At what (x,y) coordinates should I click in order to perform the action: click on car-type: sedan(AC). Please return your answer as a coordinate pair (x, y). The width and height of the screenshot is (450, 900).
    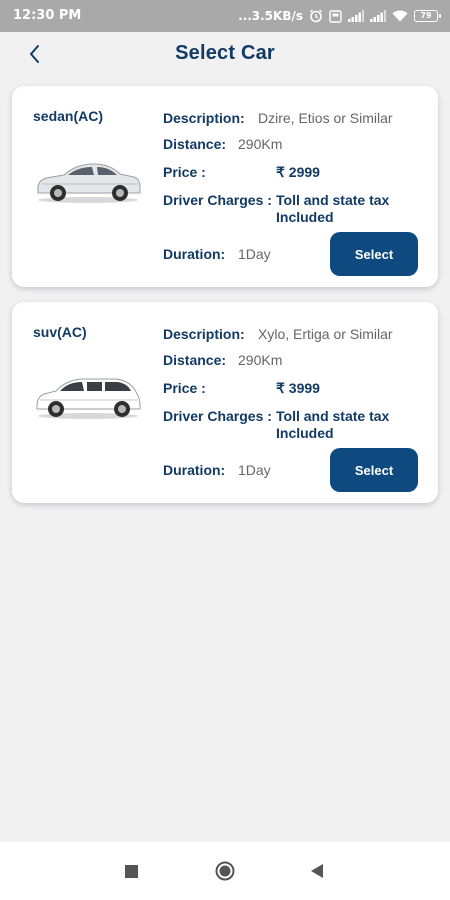
    Looking at the image, I should click on (68, 116).